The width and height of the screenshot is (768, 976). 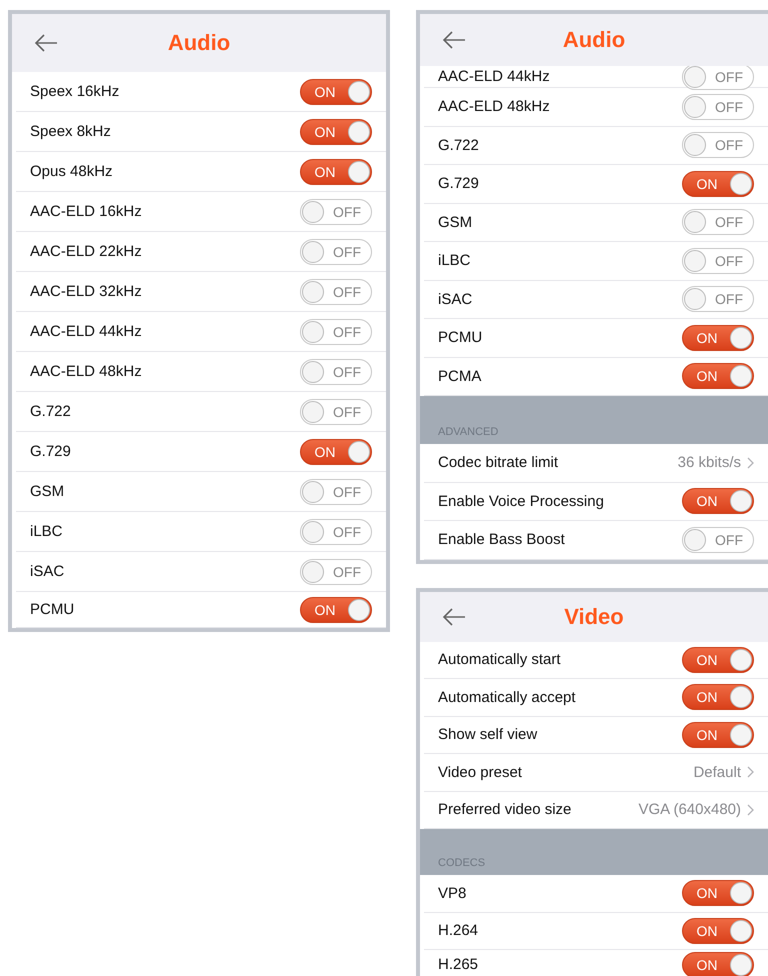 What do you see at coordinates (480, 772) in the screenshot?
I see `setting-label: Video preset` at bounding box center [480, 772].